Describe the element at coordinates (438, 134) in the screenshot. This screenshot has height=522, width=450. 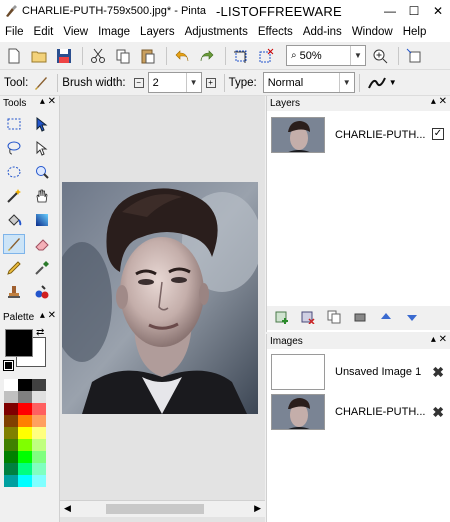
I see `layer-visibility-checkbox: ✓` at that location.